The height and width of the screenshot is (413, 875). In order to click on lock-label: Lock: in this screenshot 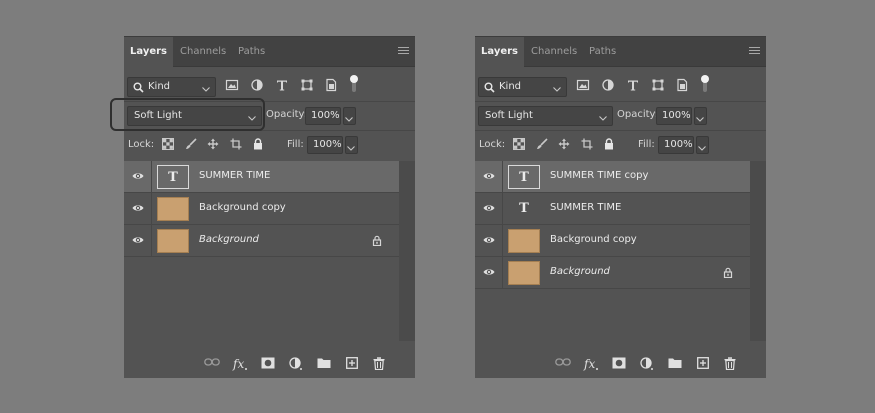, I will do `click(141, 144)`.